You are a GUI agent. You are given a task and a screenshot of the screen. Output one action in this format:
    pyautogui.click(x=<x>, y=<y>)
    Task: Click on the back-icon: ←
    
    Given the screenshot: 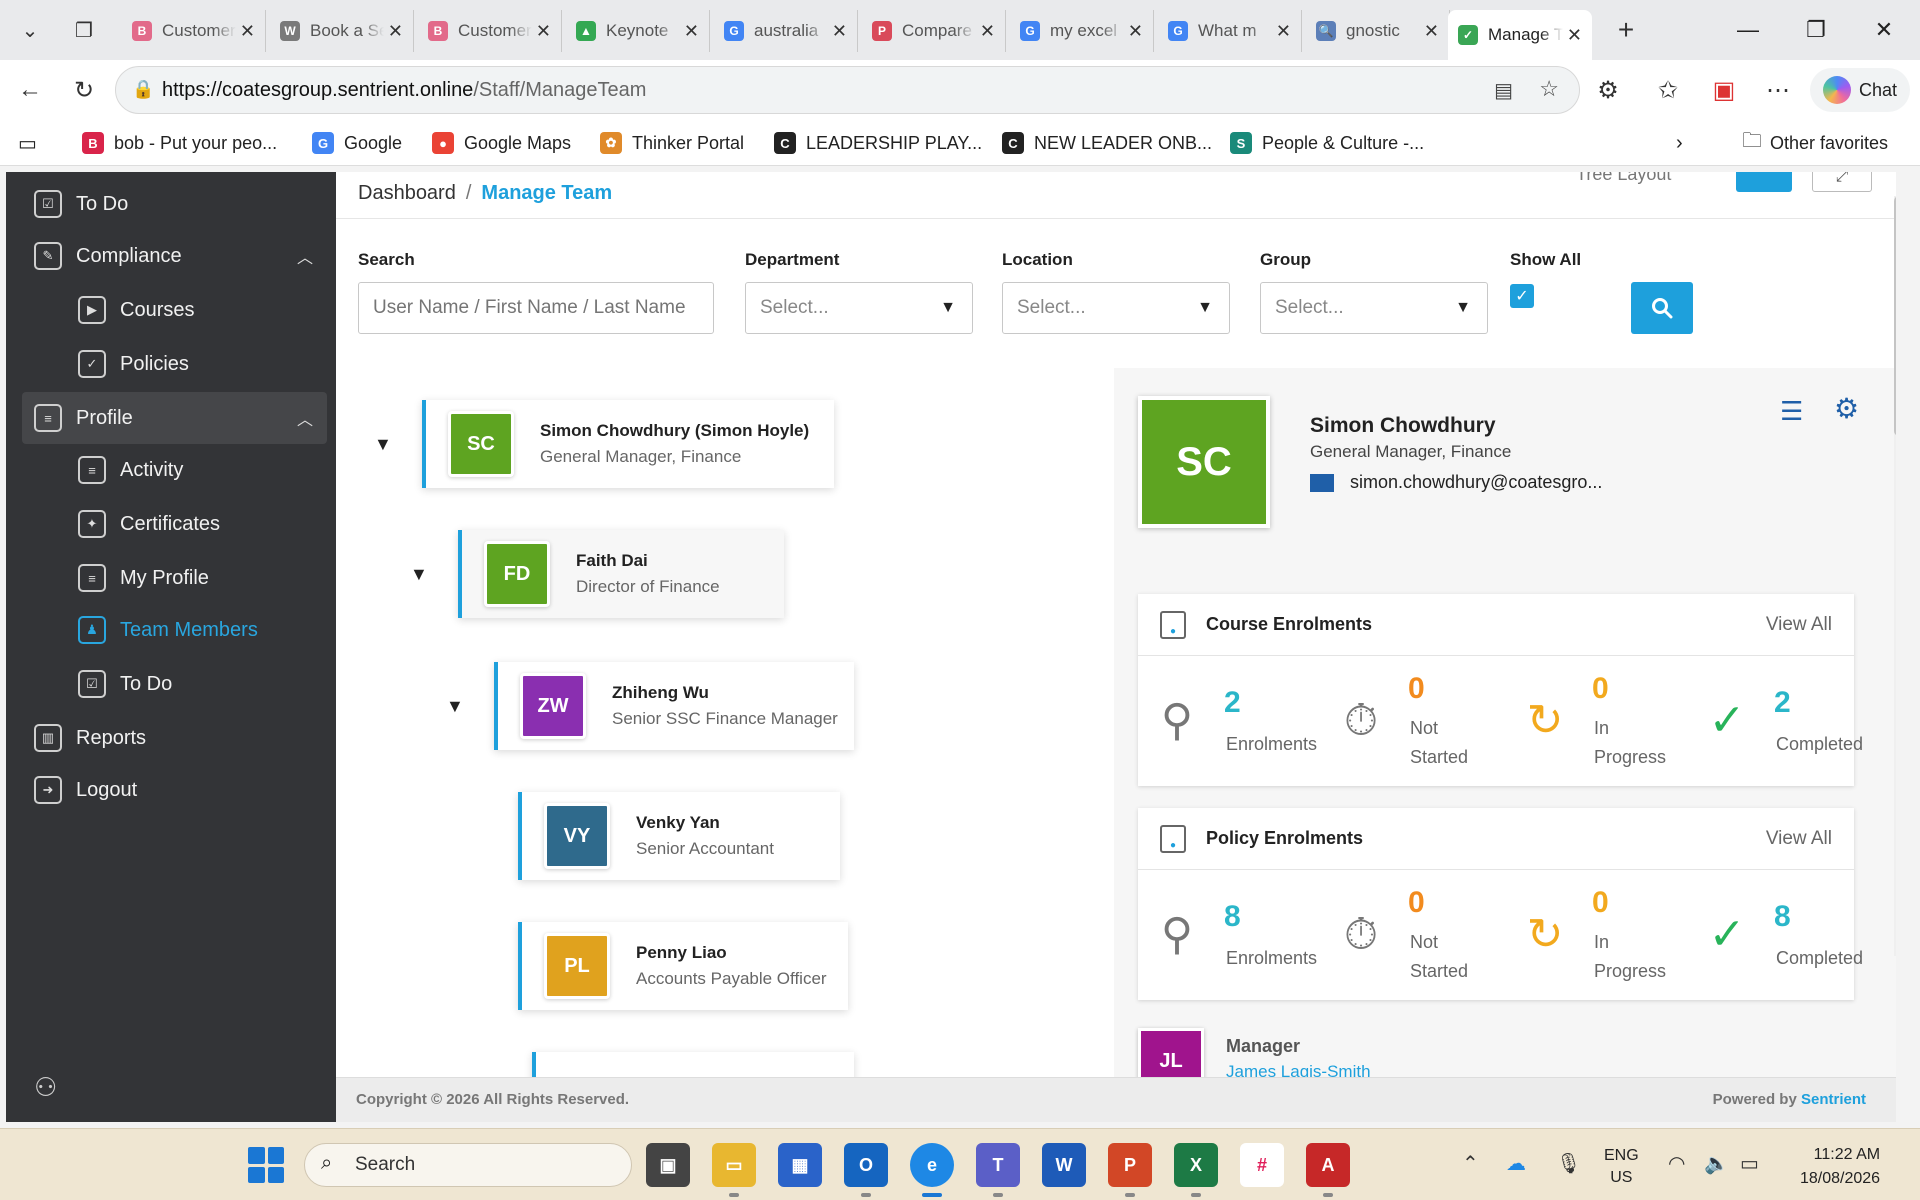 What is the action you would take?
    pyautogui.click(x=30, y=90)
    